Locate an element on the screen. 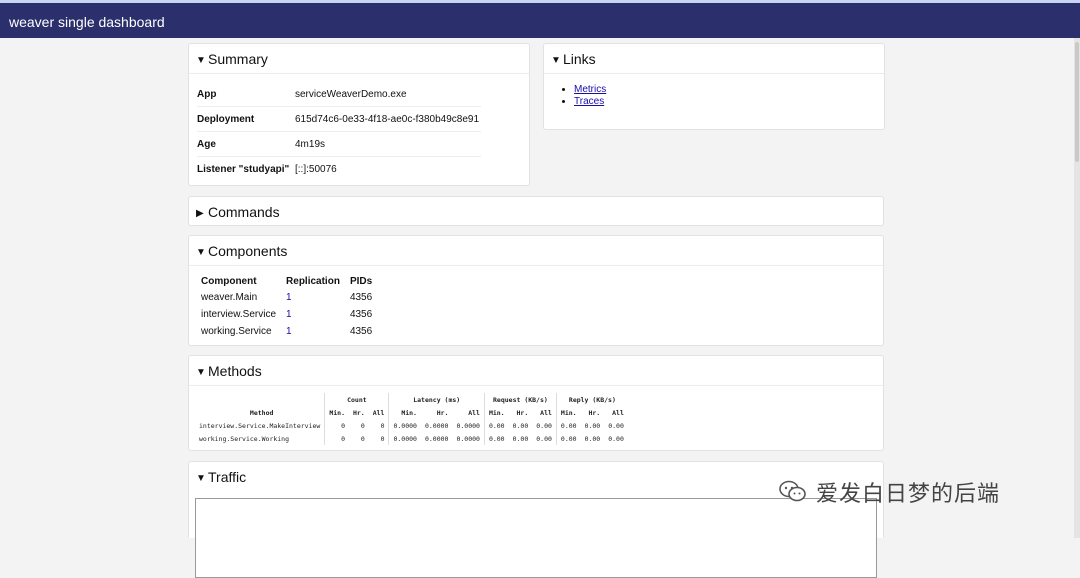 The width and height of the screenshot is (1080, 578). table-header-row: Component Replication PIDs is located at coordinates (291, 281).